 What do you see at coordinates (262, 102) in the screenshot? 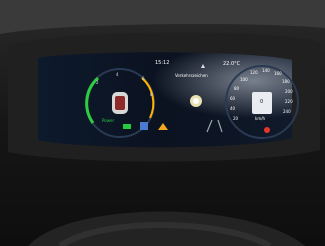
I see `speed-value: 0` at bounding box center [262, 102].